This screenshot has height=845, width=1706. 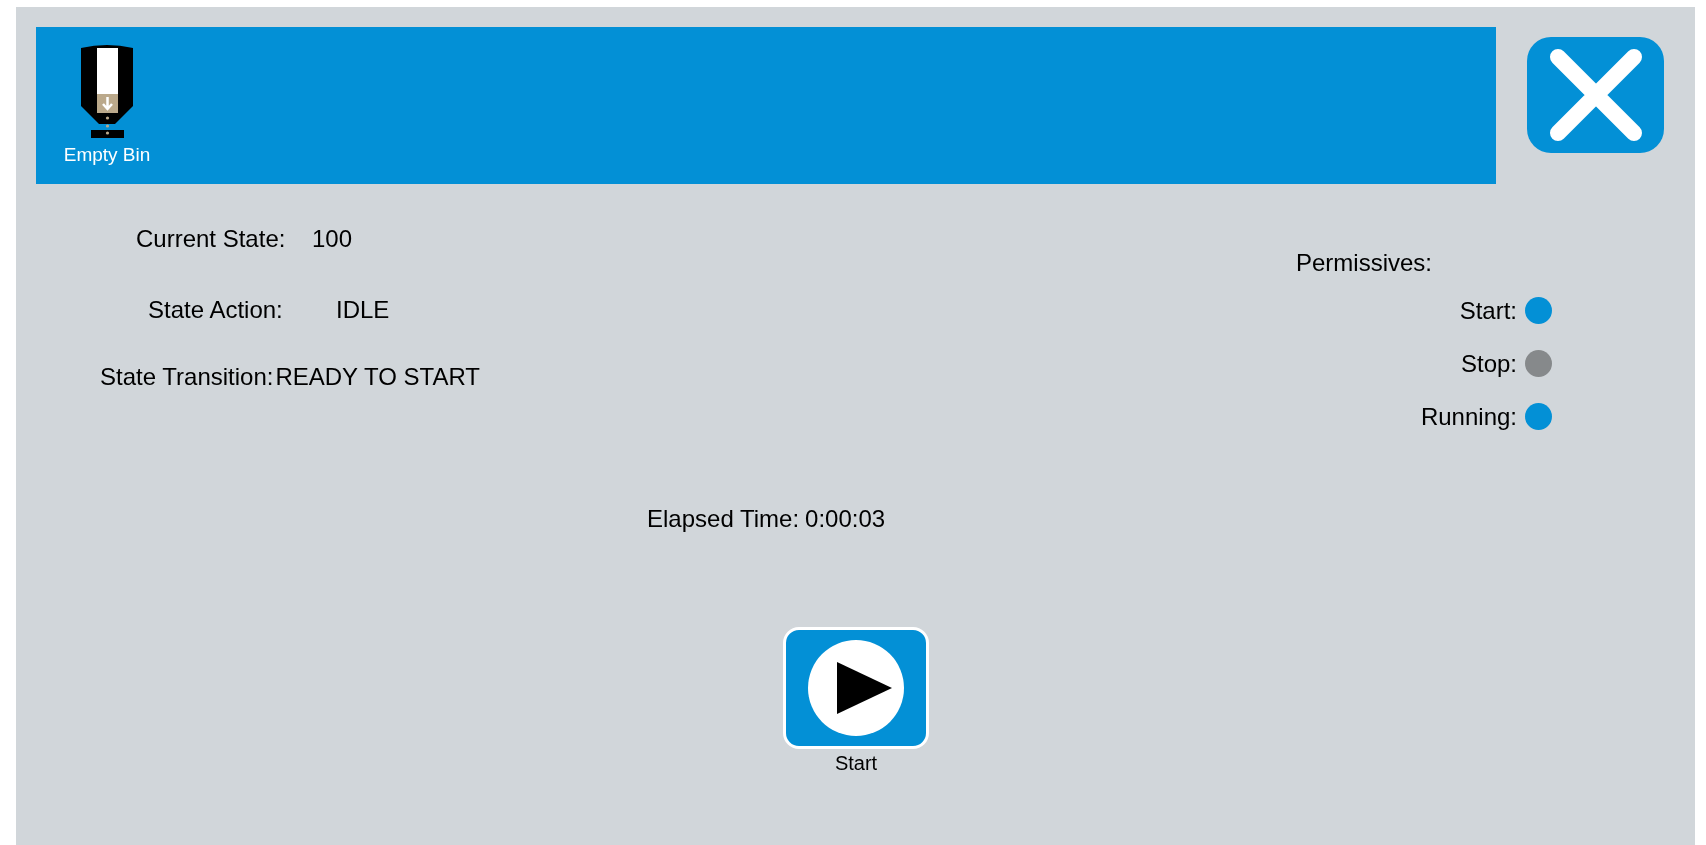 I want to click on status-label: Current State:, so click(x=211, y=239).